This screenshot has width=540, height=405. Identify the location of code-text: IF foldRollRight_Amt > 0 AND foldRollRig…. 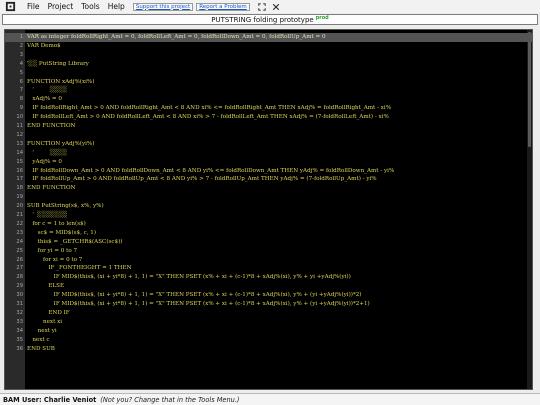
(209, 108).